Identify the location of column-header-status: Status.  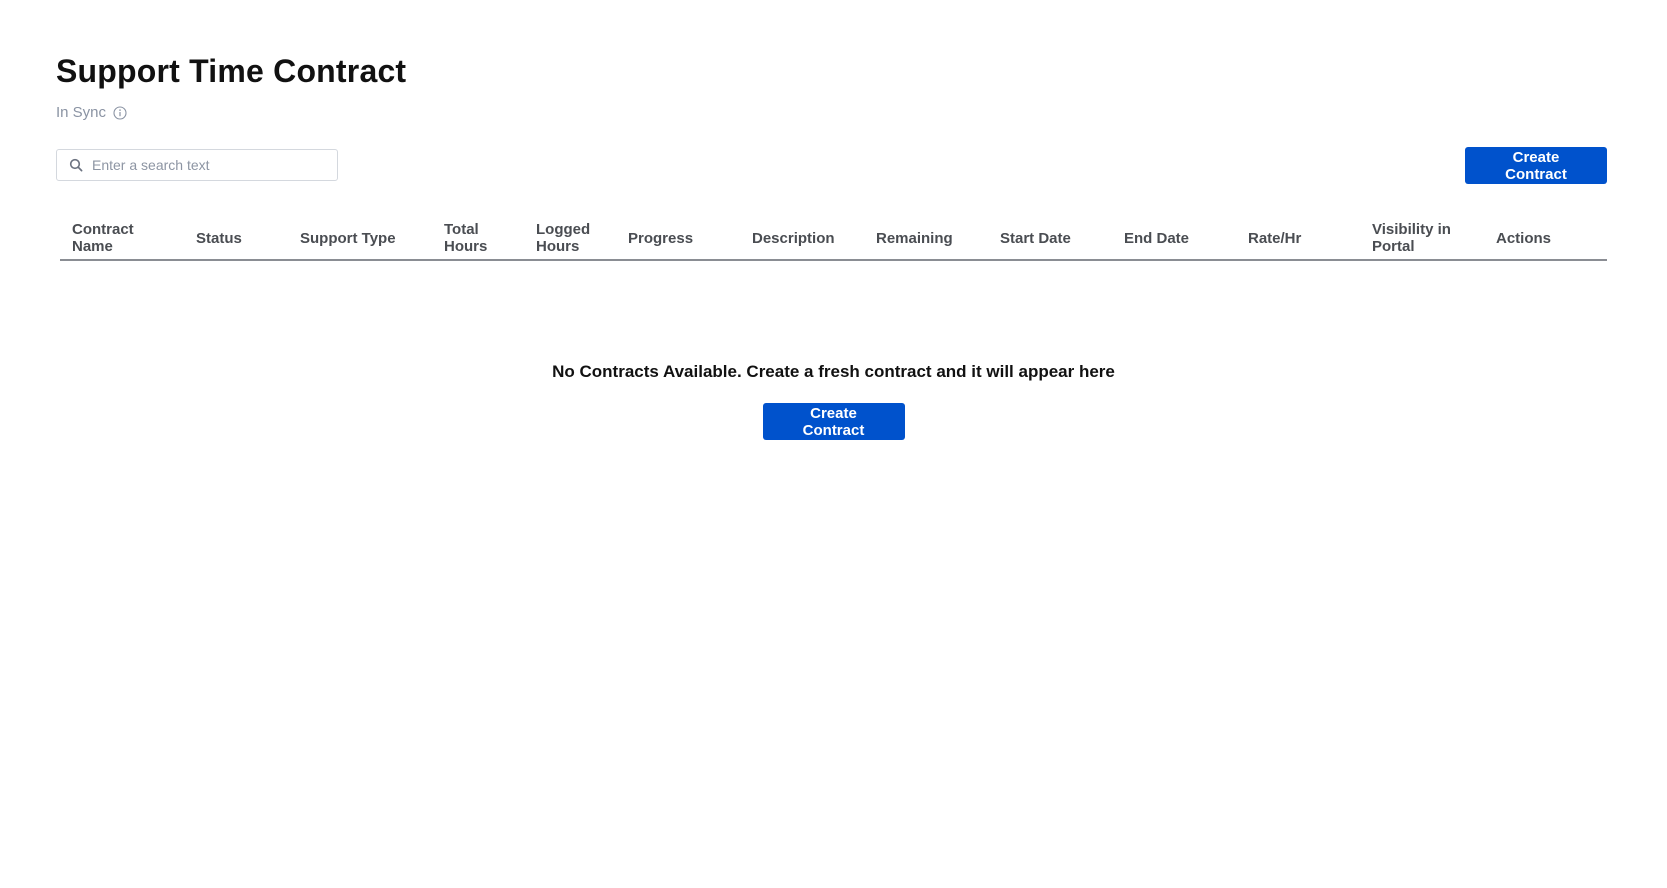
(236, 238).